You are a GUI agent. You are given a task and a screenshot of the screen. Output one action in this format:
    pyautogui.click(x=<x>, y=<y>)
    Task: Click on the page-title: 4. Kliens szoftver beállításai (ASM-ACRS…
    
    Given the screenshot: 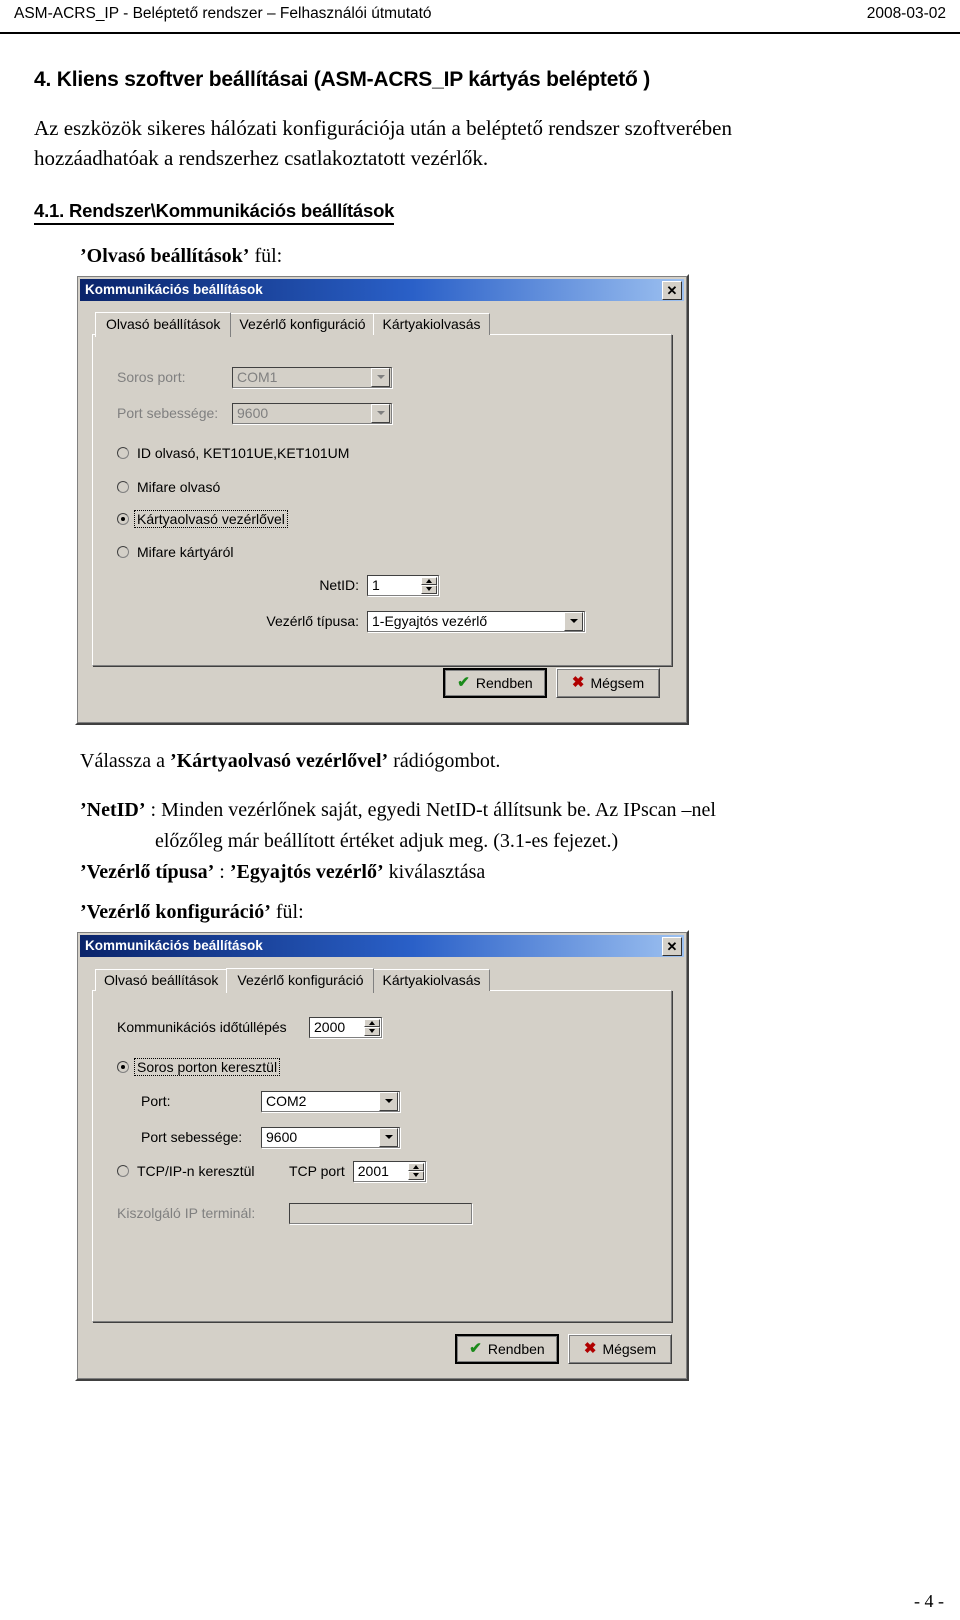 What is the action you would take?
    pyautogui.click(x=342, y=79)
    